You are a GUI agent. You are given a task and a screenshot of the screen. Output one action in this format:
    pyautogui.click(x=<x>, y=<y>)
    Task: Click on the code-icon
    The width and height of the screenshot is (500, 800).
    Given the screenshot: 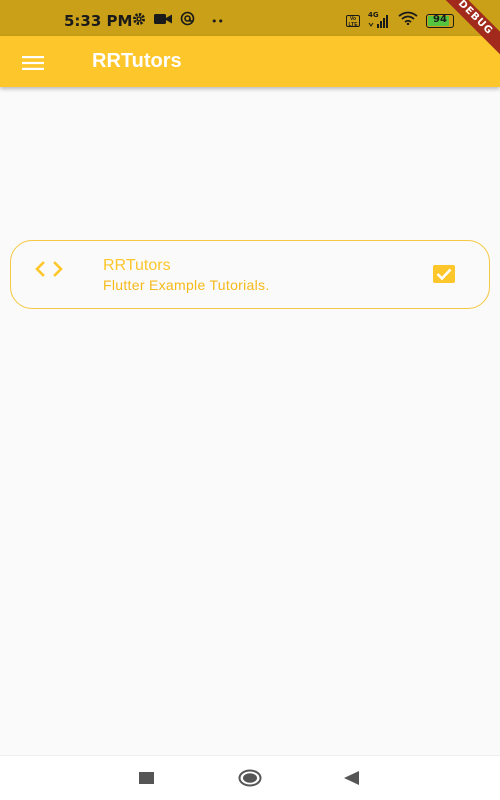 What is the action you would take?
    pyautogui.click(x=50, y=269)
    